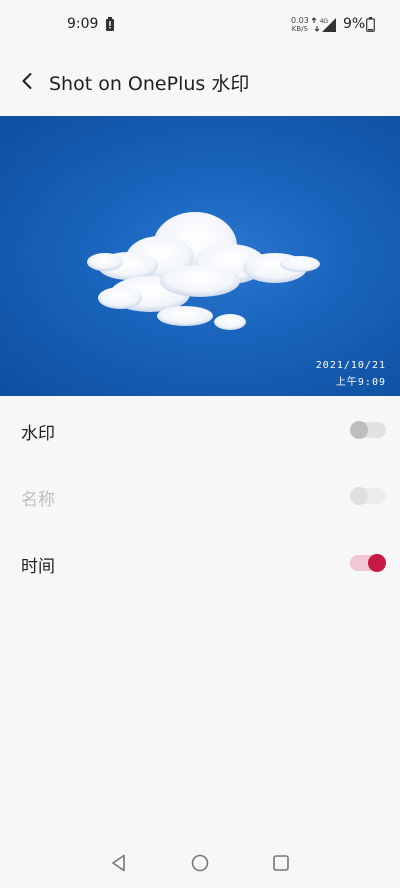 The image size is (400, 888). Describe the element at coordinates (38, 434) in the screenshot. I see `setting-label-watermark: 水印` at that location.